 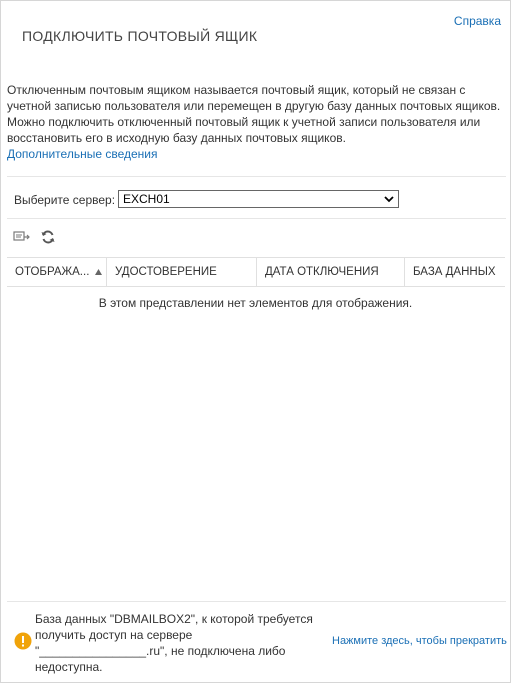 What do you see at coordinates (258, 199) in the screenshot?
I see `server-select: EXCH01` at bounding box center [258, 199].